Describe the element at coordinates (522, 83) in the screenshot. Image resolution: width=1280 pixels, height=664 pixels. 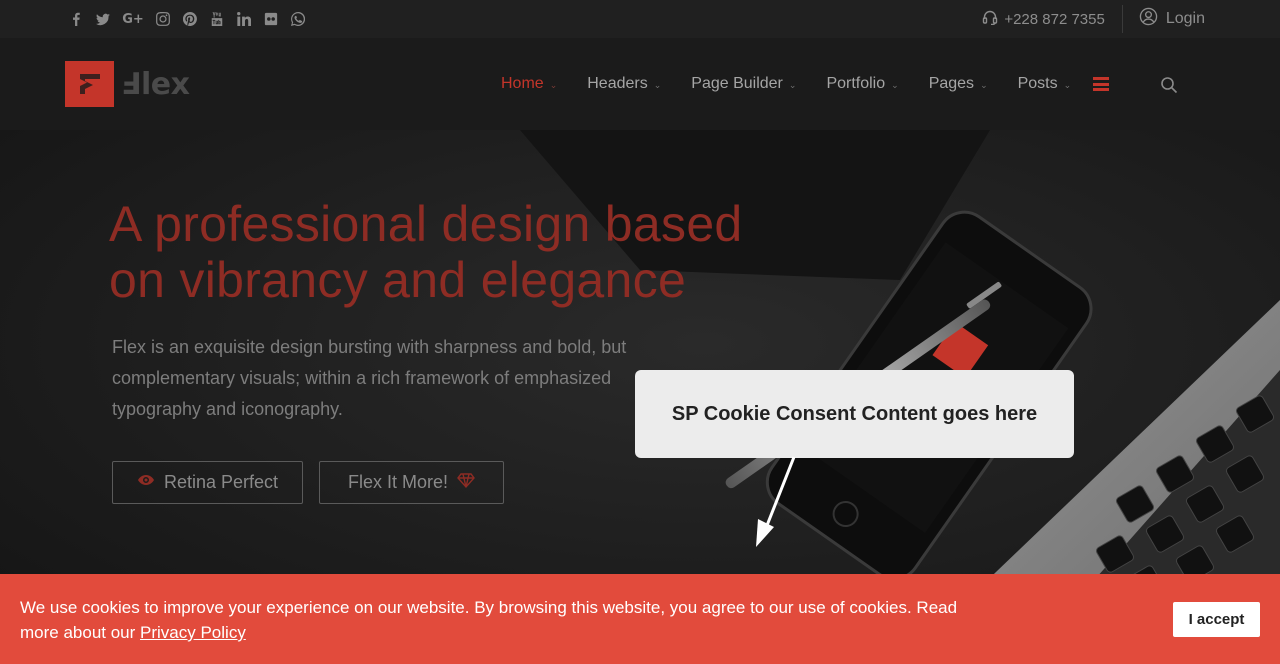
I see `nav-label: Home` at that location.